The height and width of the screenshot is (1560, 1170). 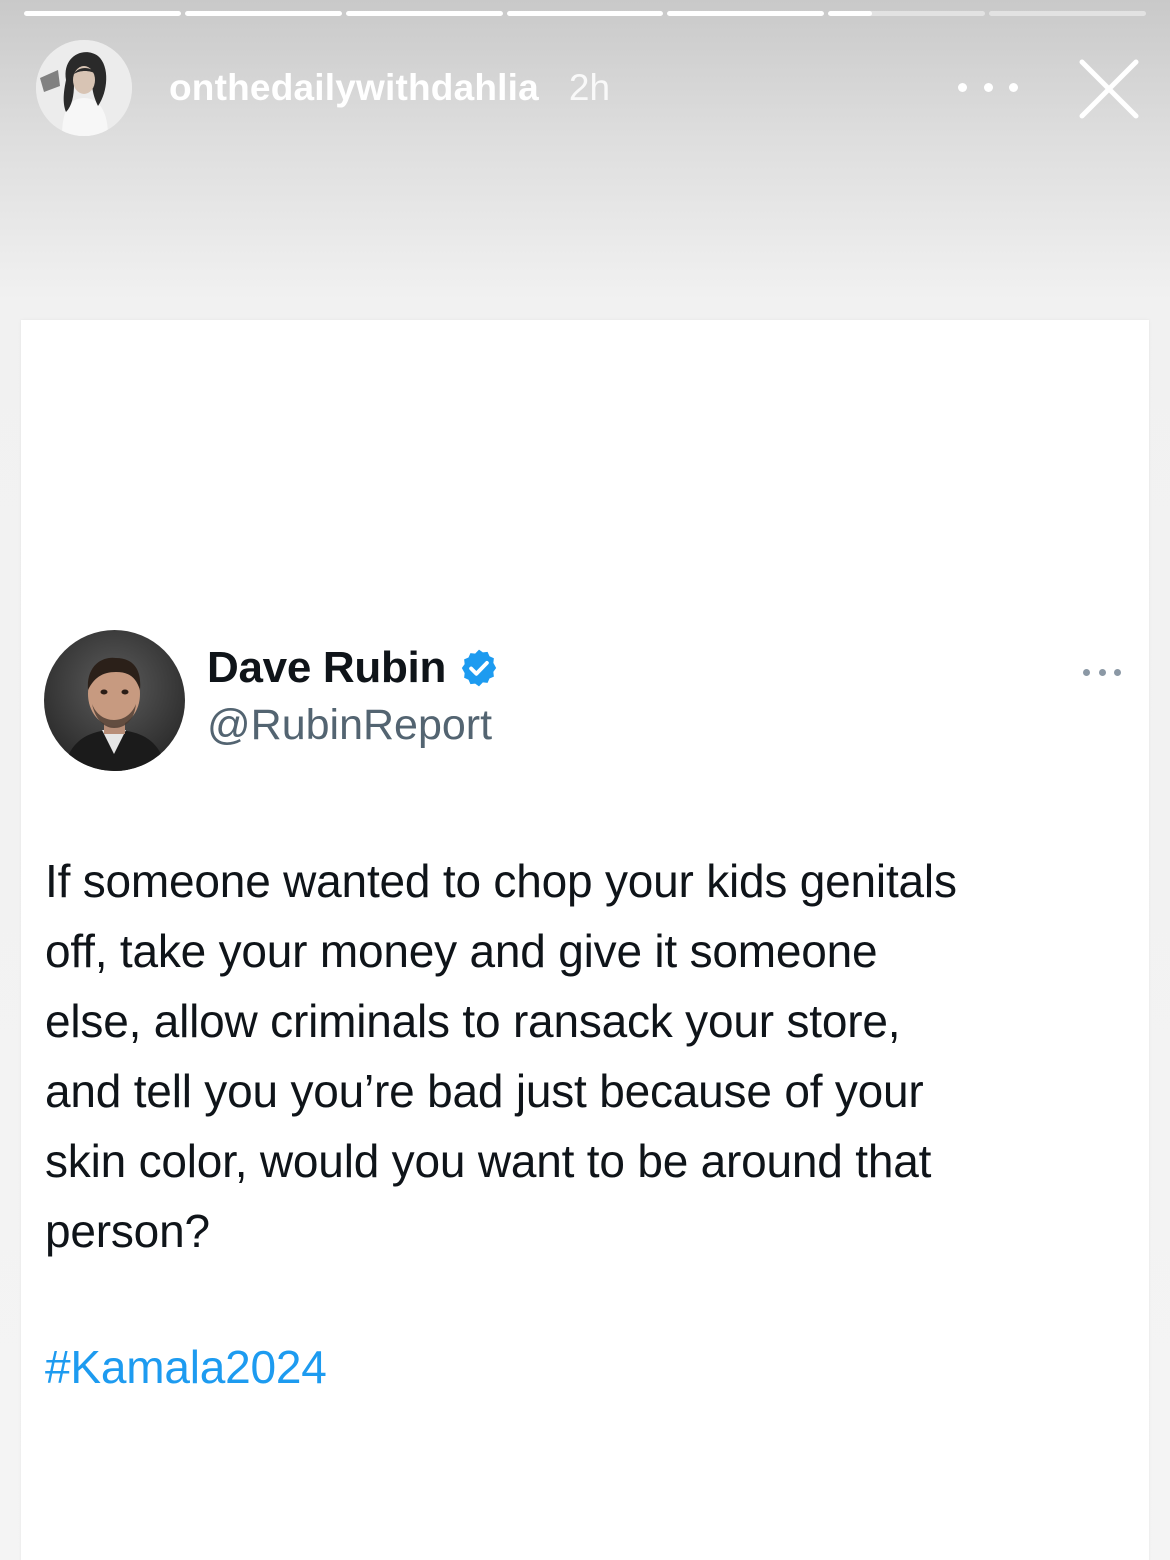 I want to click on tweet-author: Dave Rubin @RubinReport, so click(x=272, y=700).